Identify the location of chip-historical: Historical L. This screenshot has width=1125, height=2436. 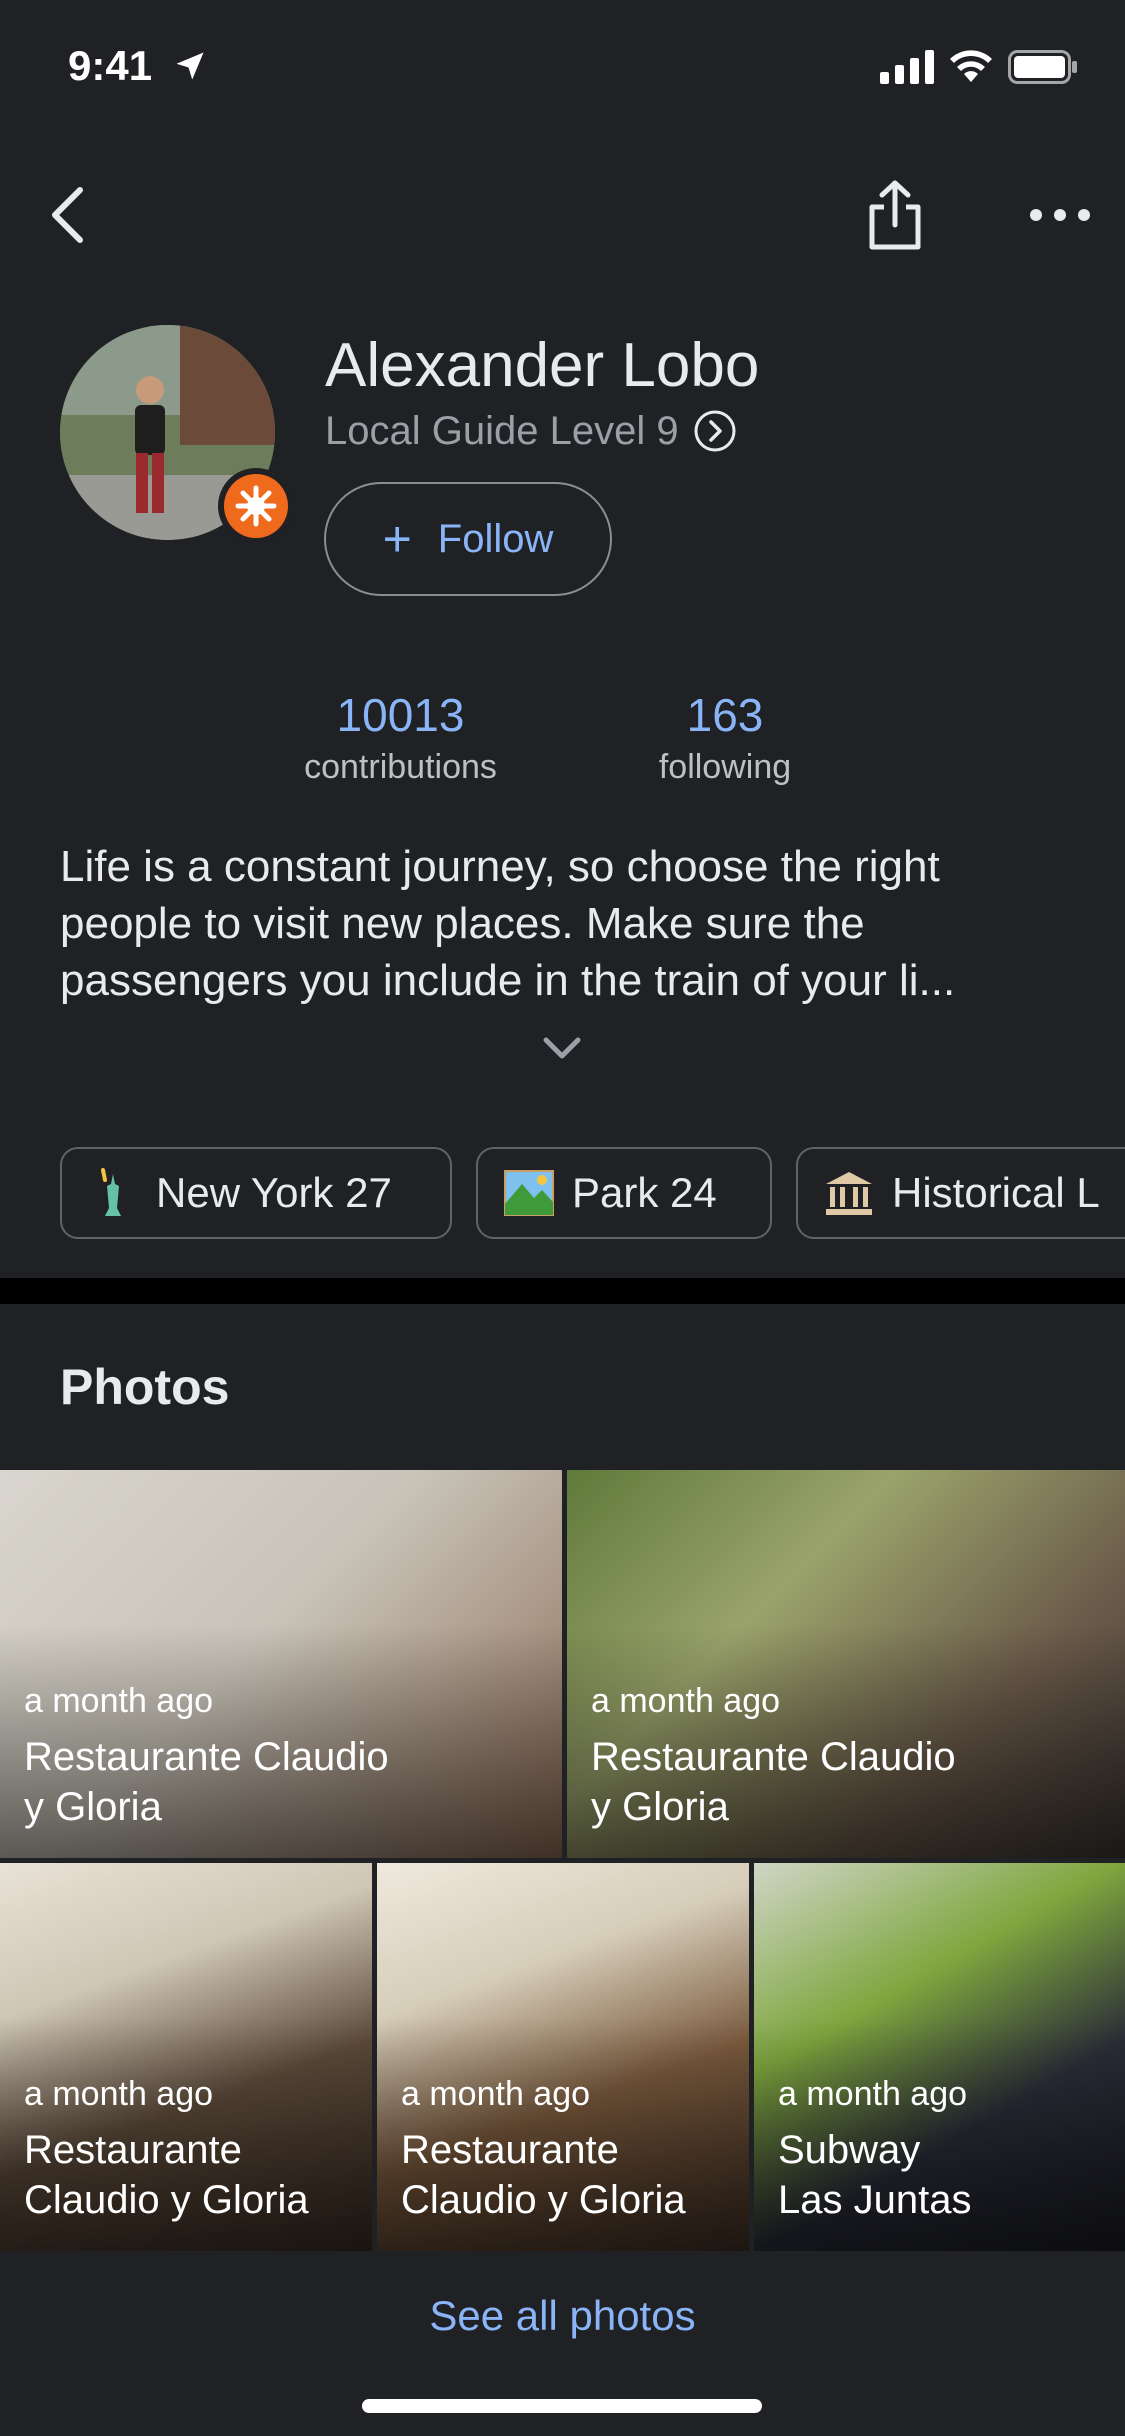
(960, 1193).